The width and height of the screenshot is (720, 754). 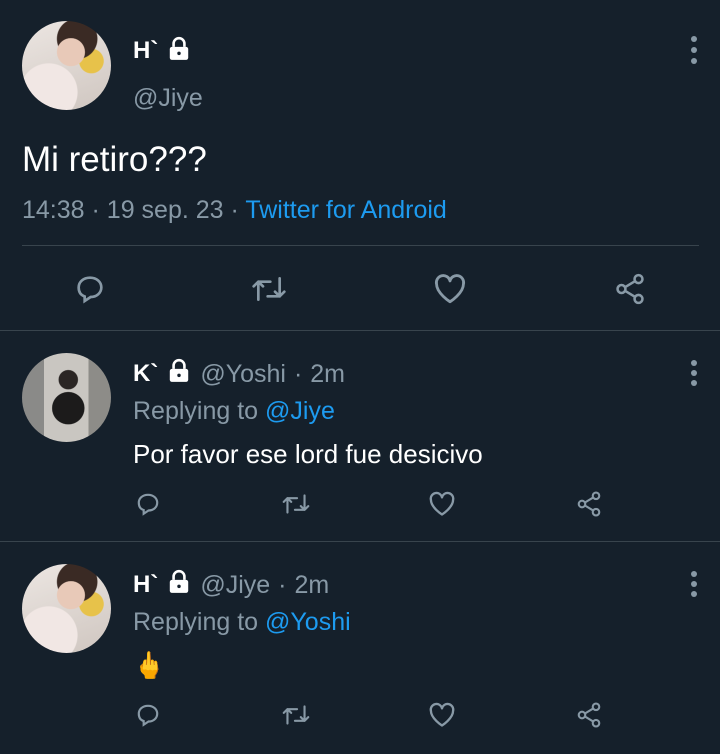 I want to click on tweet-meta: 14:38 · 19 sep. 23 · Twitter for Android, so click(x=234, y=210).